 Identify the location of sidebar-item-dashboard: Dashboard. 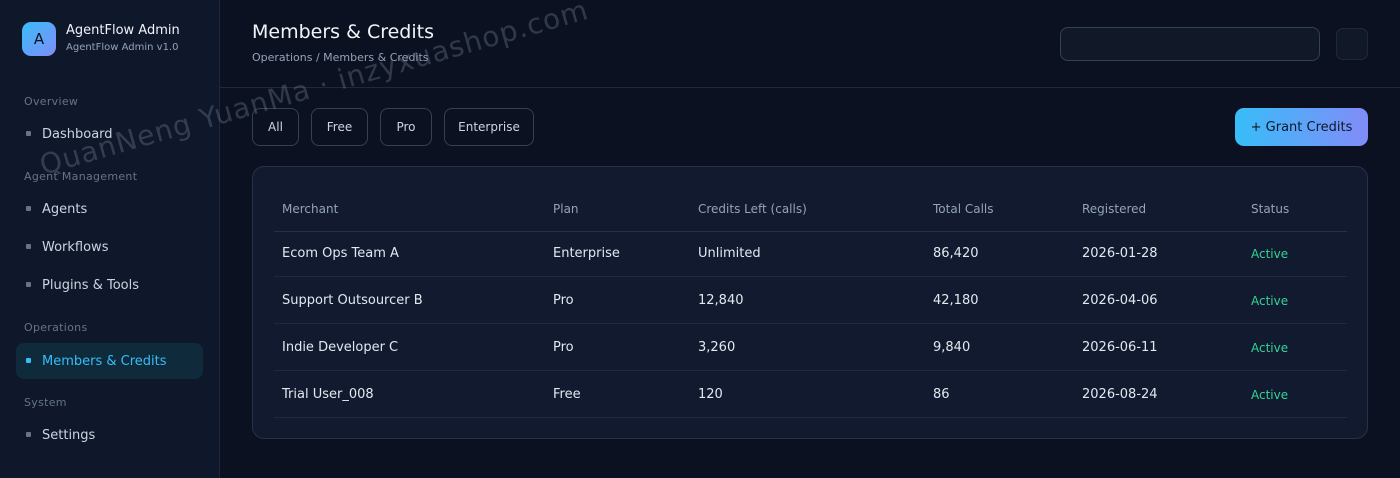
(109, 134).